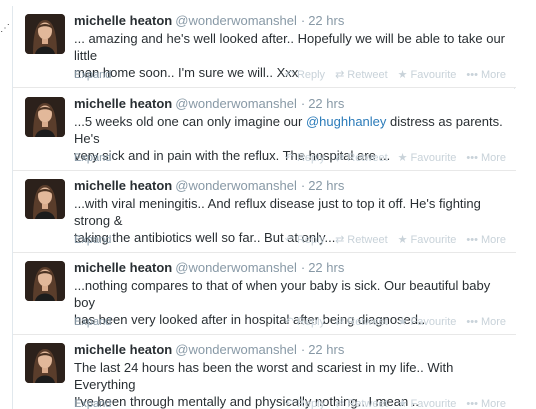 Image resolution: width=536 pixels, height=409 pixels. What do you see at coordinates (190, 121) in the screenshot?
I see `tweet-text-segment: ...5 weeks old one can only imagine our` at bounding box center [190, 121].